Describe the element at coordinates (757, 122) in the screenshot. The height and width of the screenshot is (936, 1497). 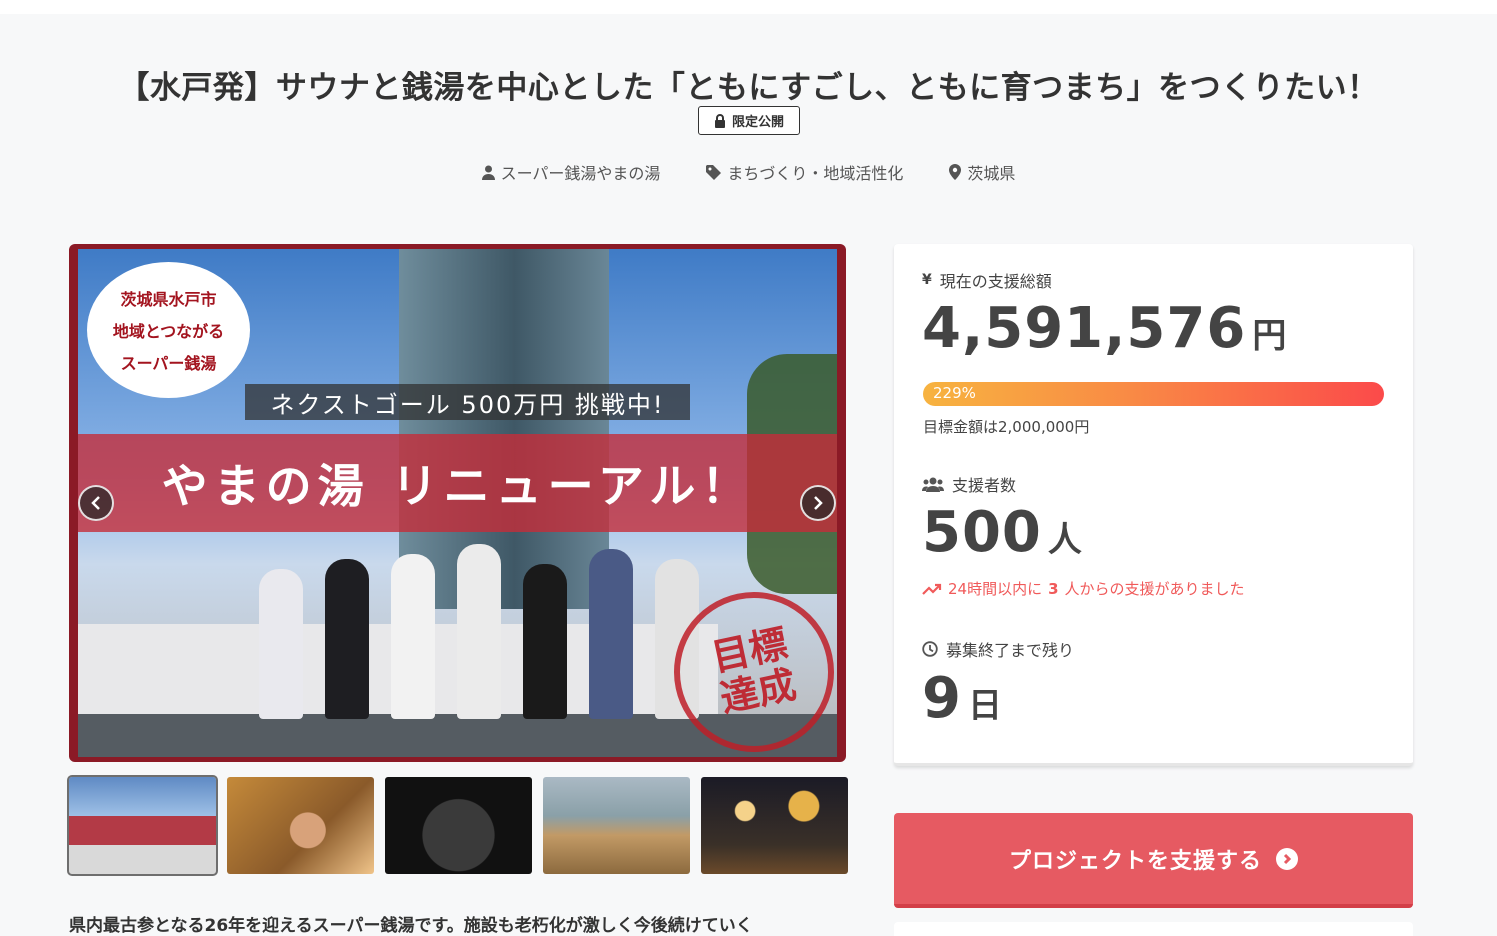
I see `badge-label: 限定公開` at that location.